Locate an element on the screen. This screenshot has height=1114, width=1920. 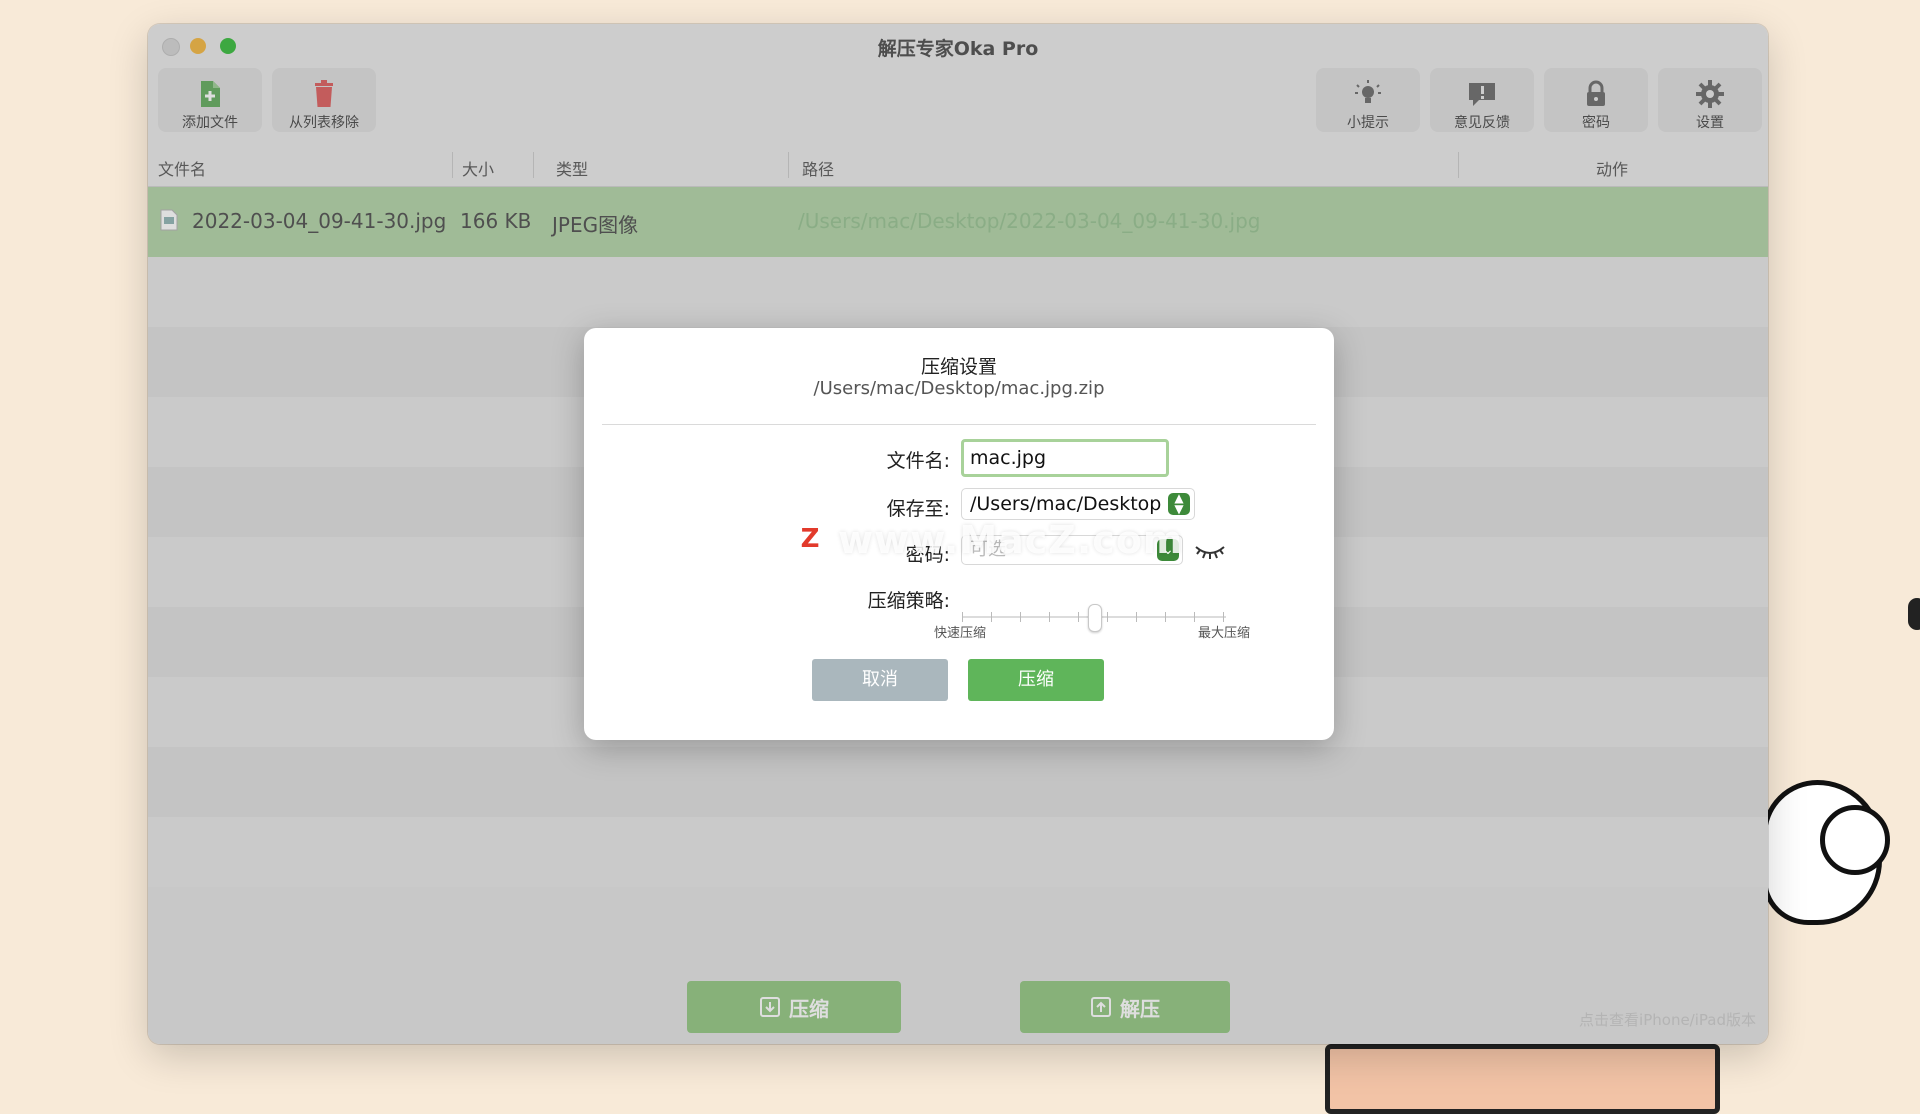
watermark-logo: Z is located at coordinates (810, 539).